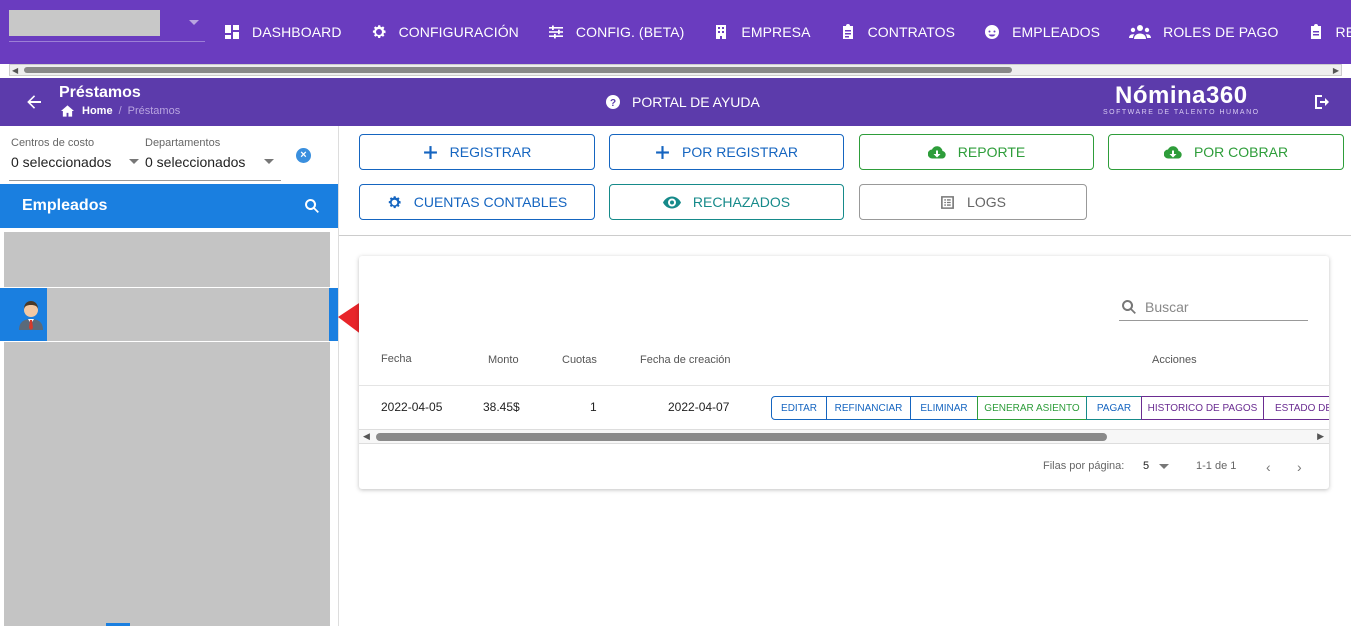 This screenshot has width=1351, height=626. What do you see at coordinates (991, 152) in the screenshot?
I see `reporte-label: REPORTE` at bounding box center [991, 152].